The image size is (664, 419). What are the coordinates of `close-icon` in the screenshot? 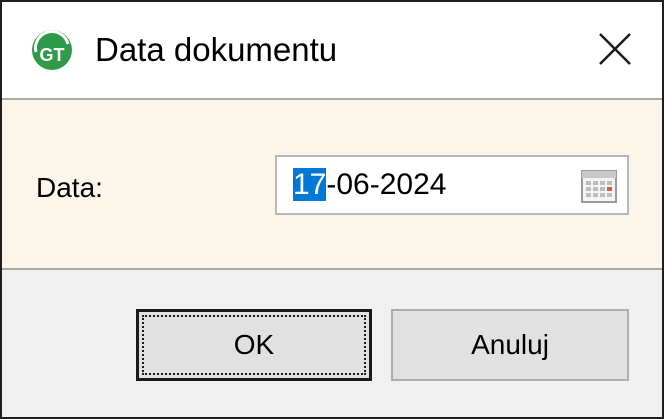 It's located at (615, 49).